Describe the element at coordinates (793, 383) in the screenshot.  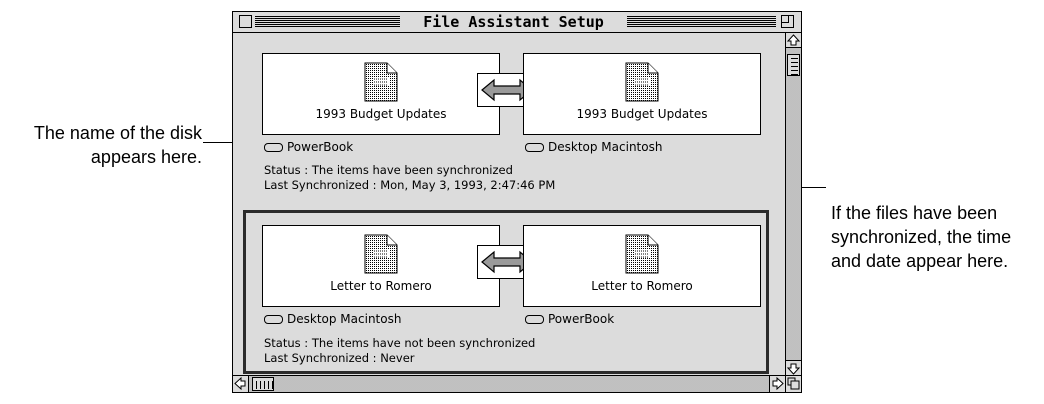
I see `size-box-icon` at that location.